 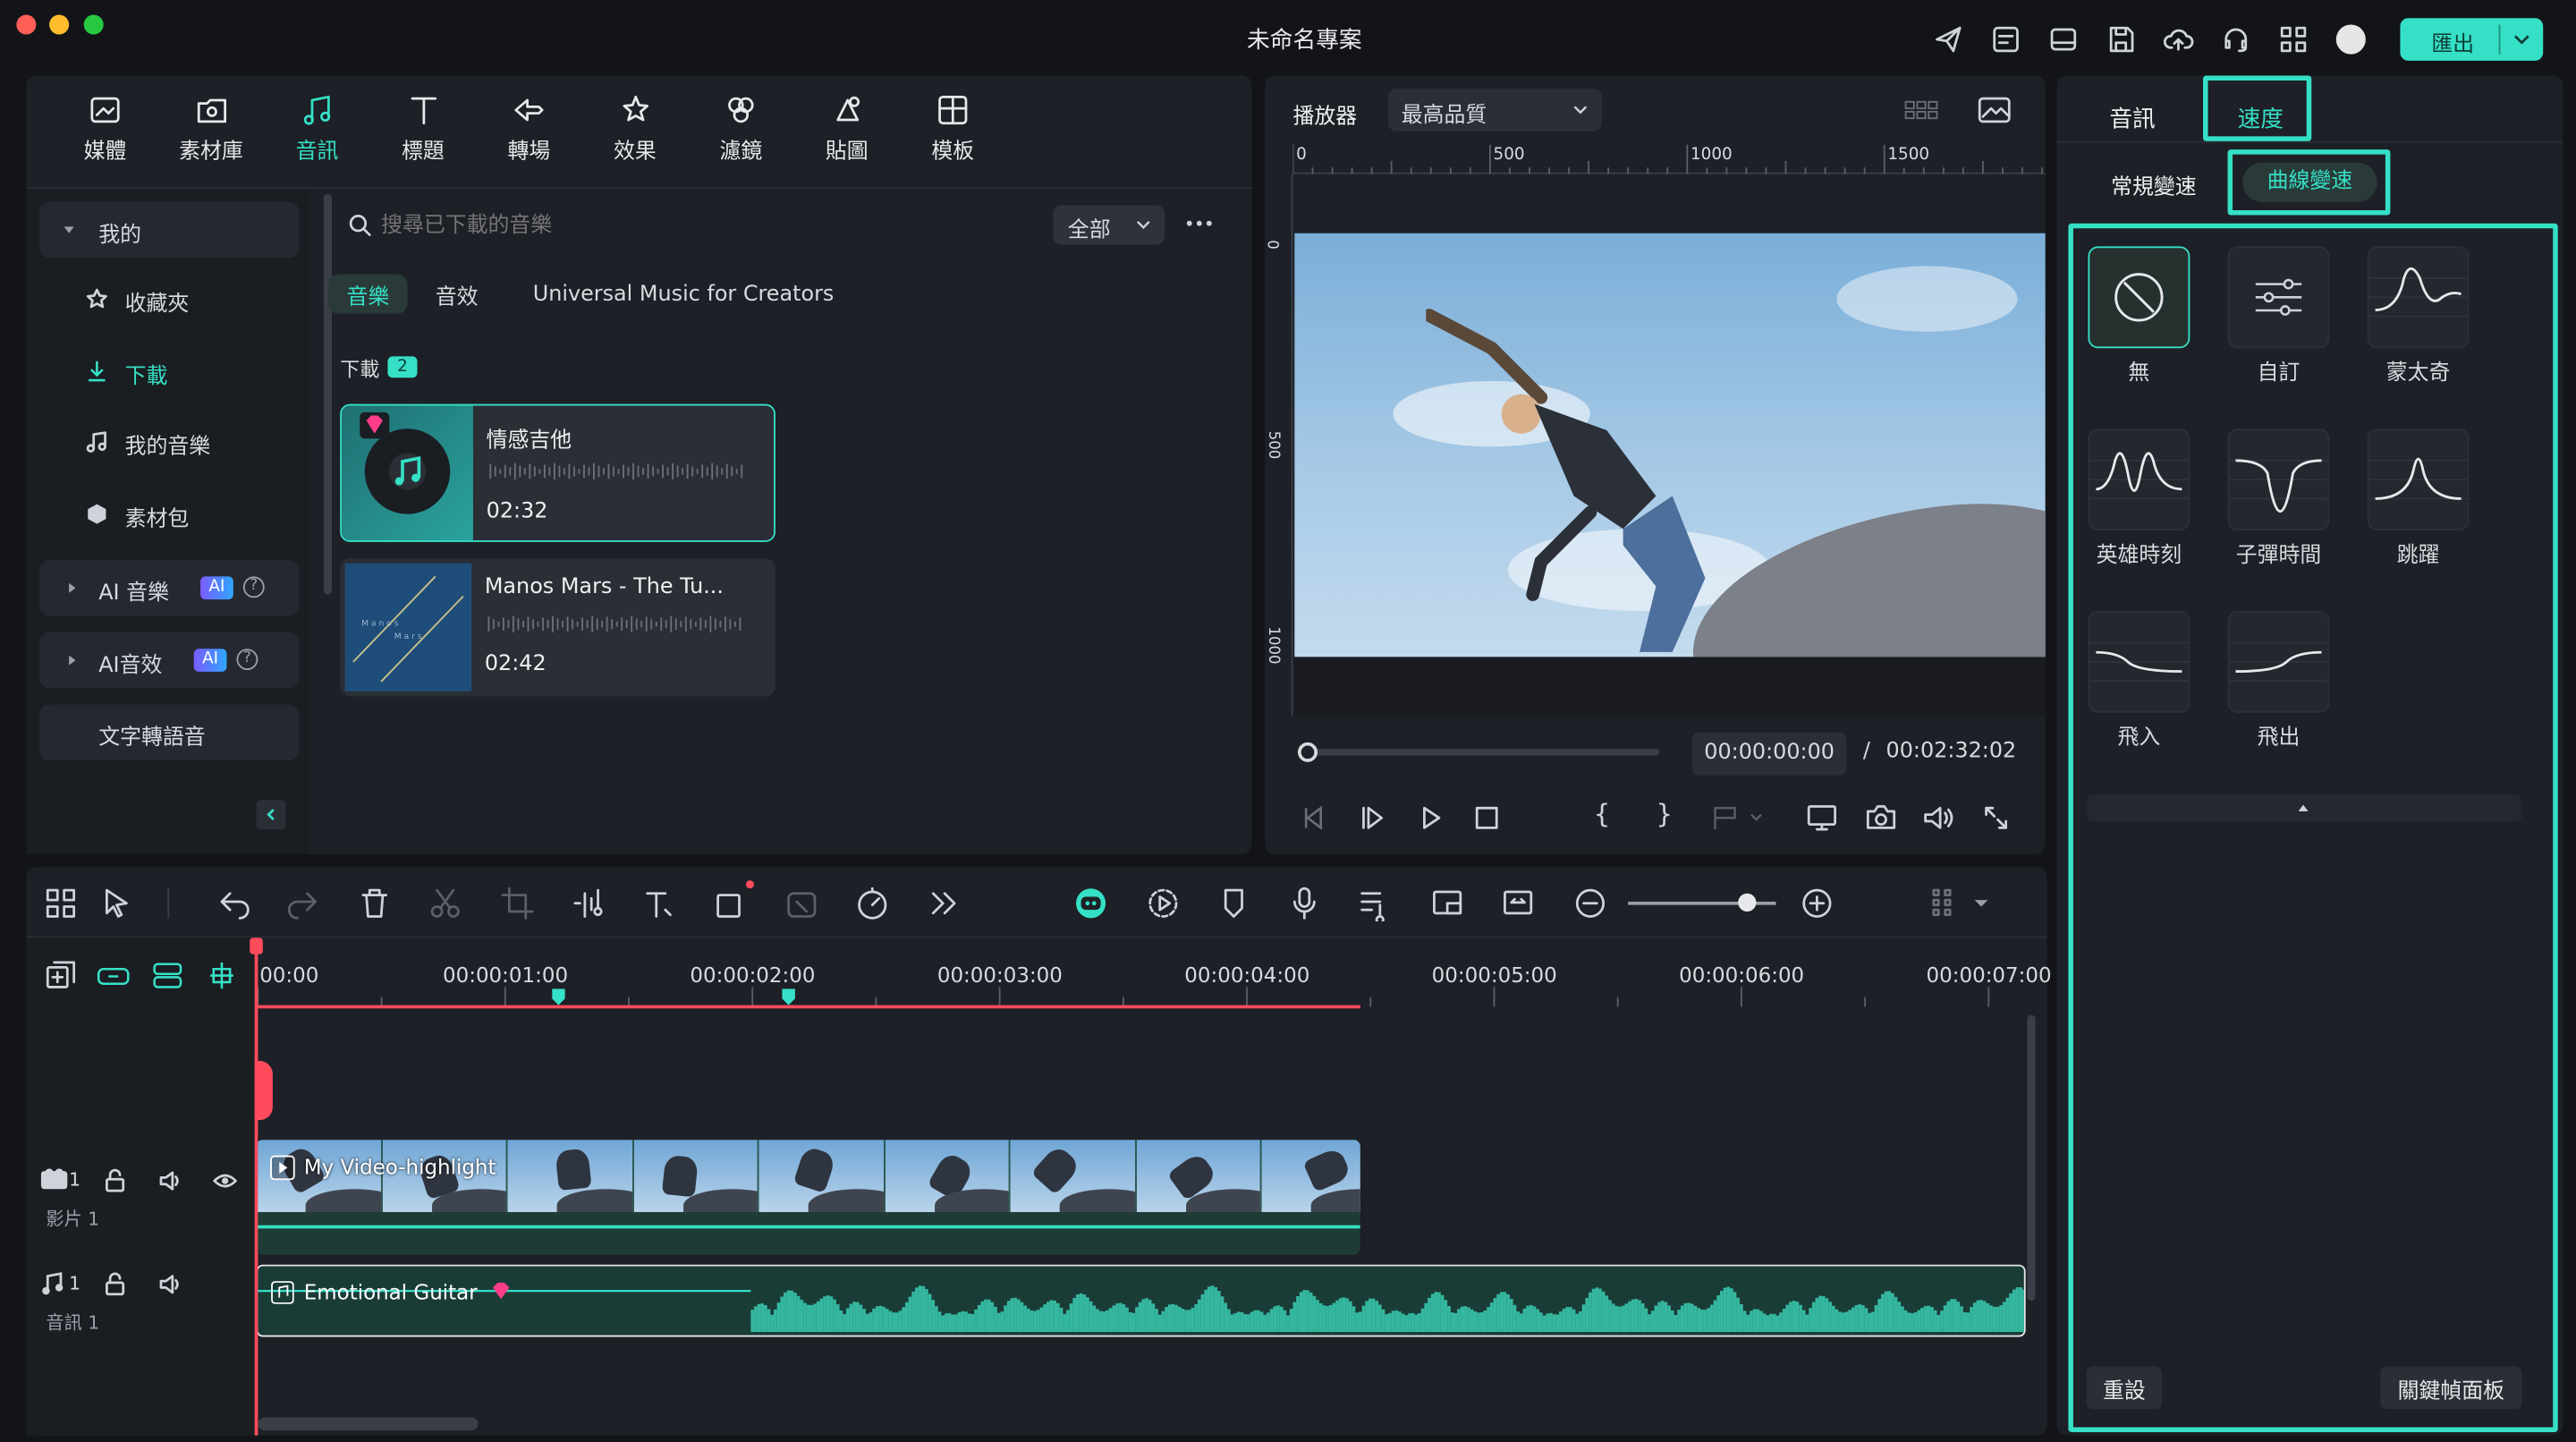 I want to click on playhead-handle, so click(x=256, y=945).